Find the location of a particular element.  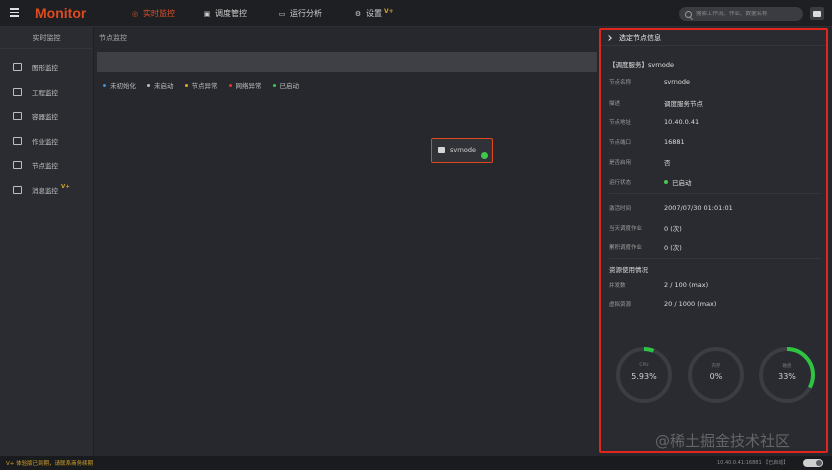

container-icon is located at coordinates (17, 116).